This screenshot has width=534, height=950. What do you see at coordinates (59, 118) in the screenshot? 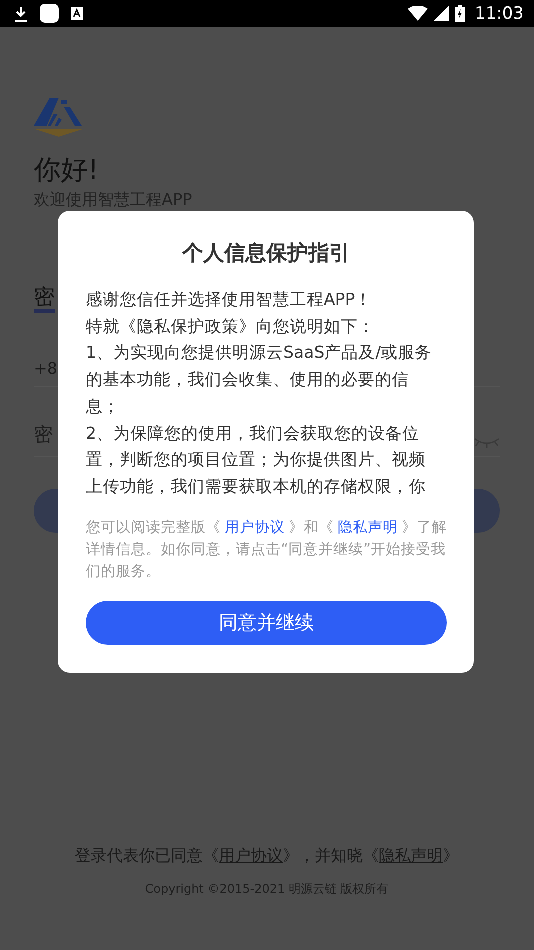
I see `logo-icon` at bounding box center [59, 118].